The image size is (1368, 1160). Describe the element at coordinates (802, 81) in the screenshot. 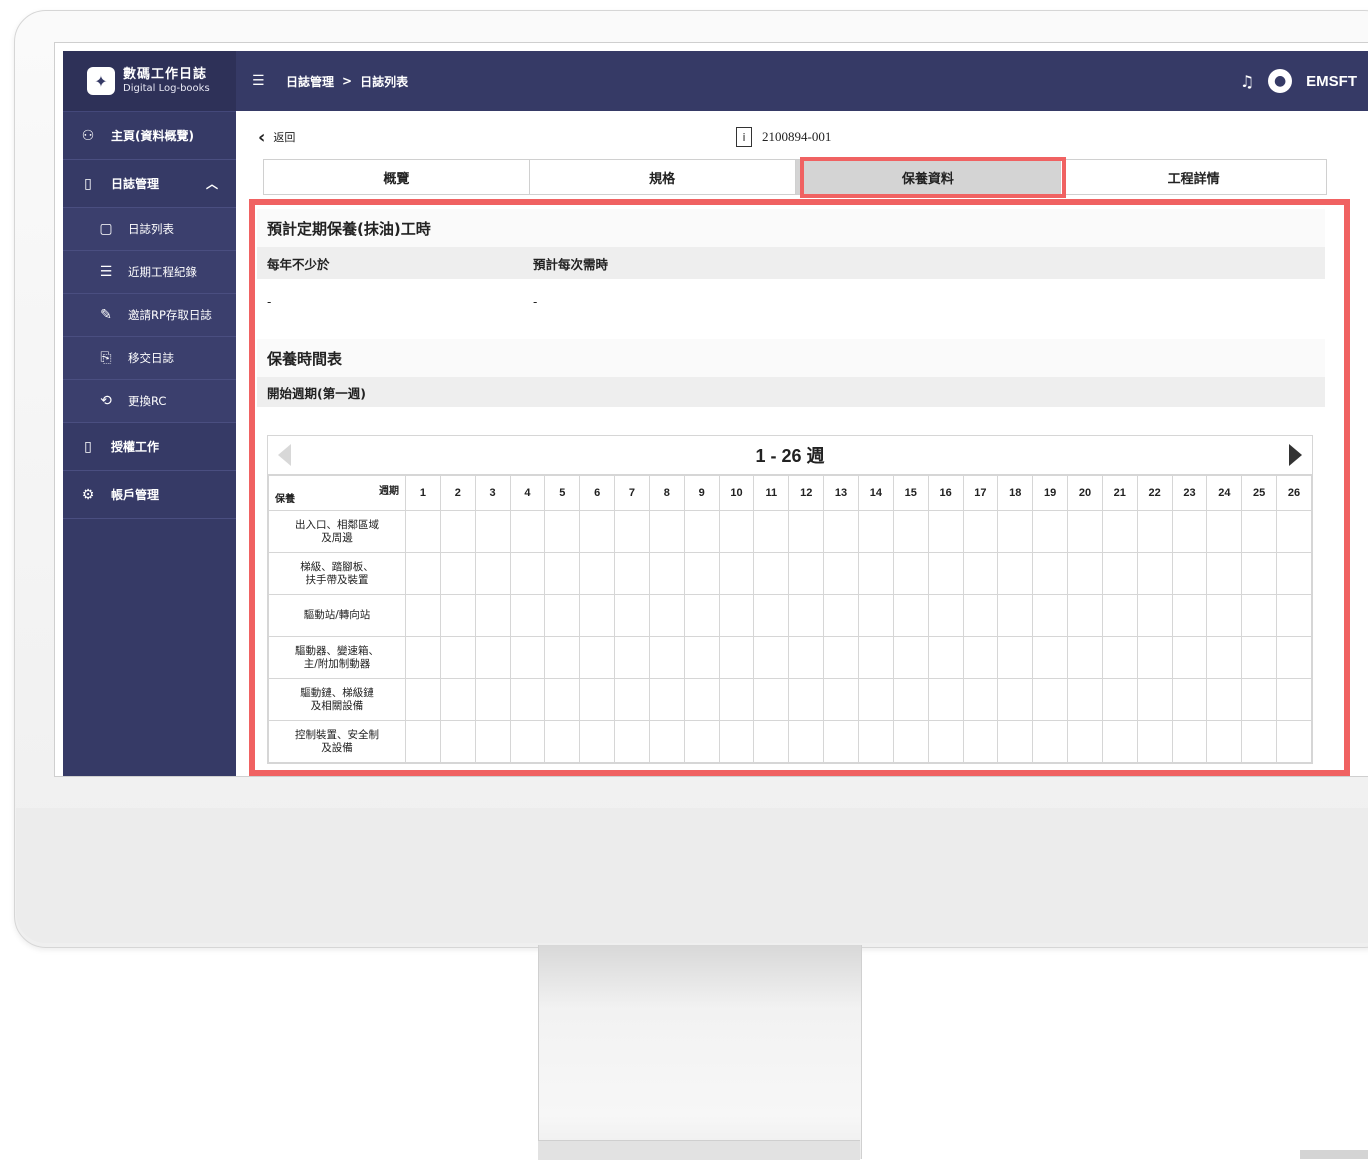

I see `top-bar: ☰ 日誌管理 > 日誌列表 ♫ ● EMSFT` at that location.